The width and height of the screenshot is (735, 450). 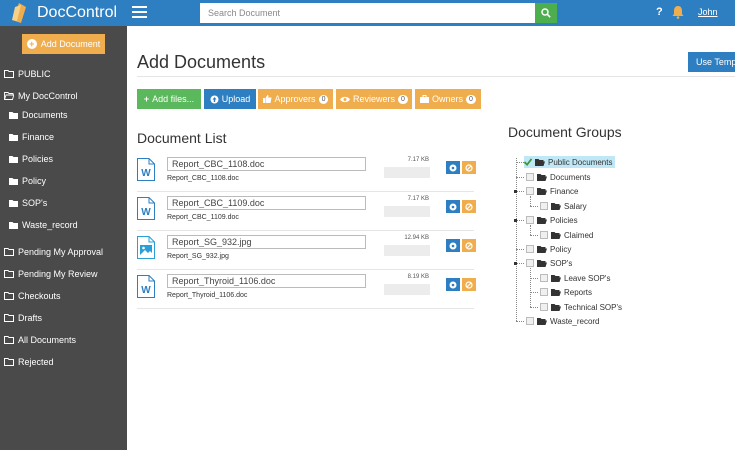 I want to click on group-node-technical-sops: Technical SOP's, so click(x=581, y=307).